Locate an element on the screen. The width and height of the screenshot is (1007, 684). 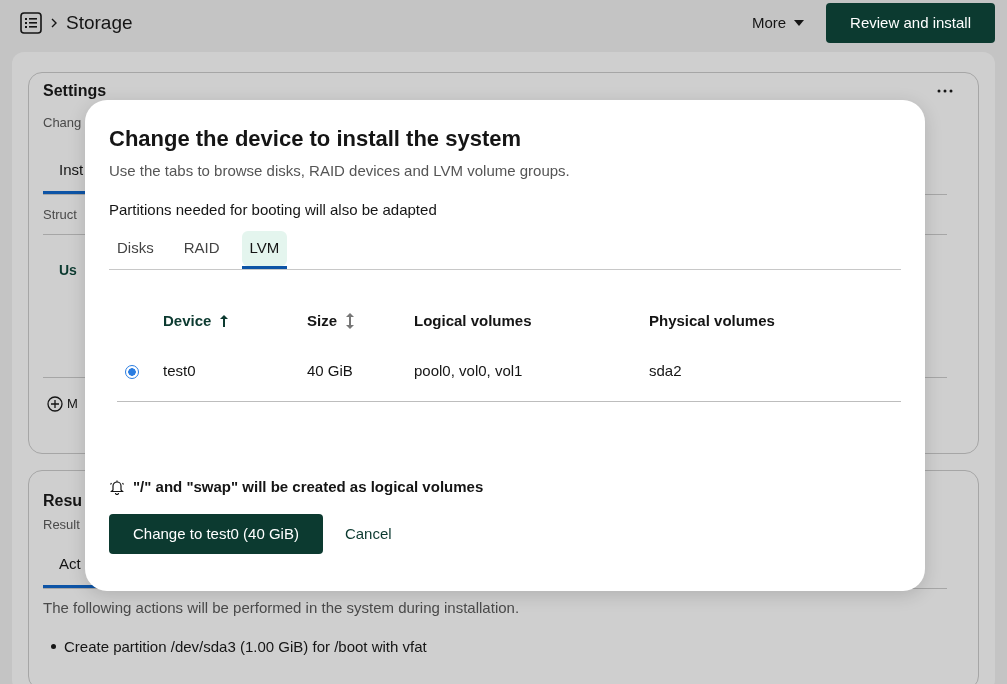
dialog-description: Use the tabs to browse disks, RAID devices and LVM volume groups. is located at coordinates (340, 171).